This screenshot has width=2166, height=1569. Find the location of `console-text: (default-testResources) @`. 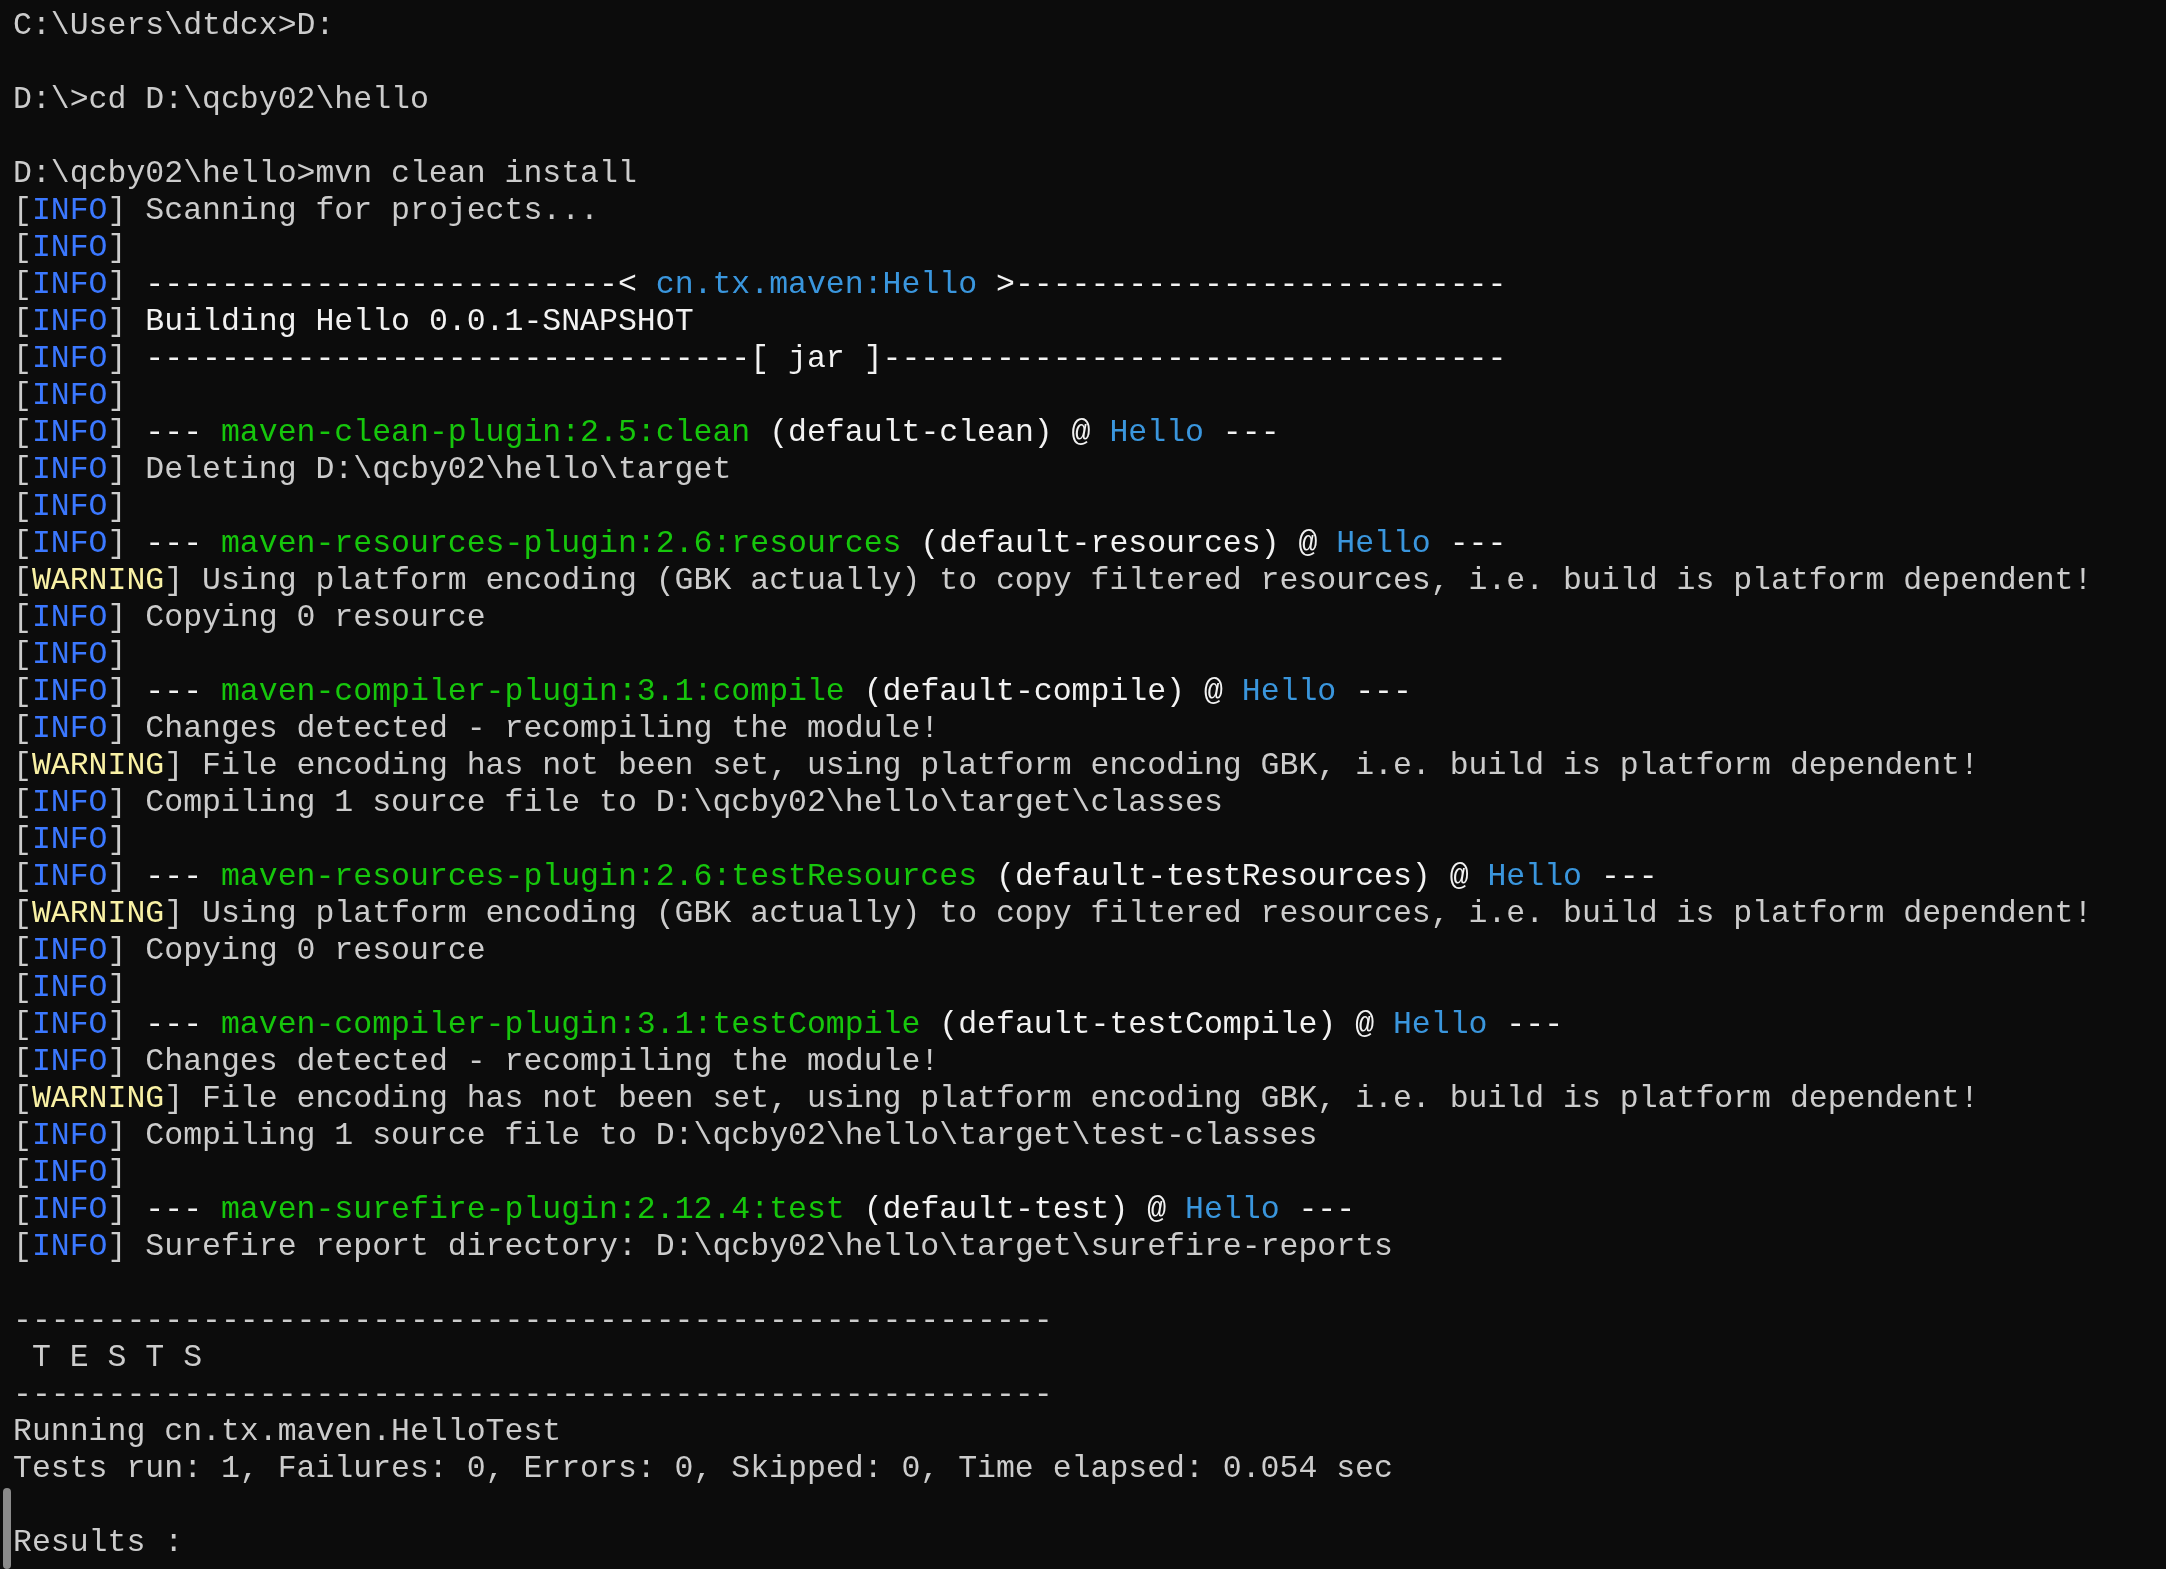

console-text: (default-testResources) @ is located at coordinates (1232, 876).